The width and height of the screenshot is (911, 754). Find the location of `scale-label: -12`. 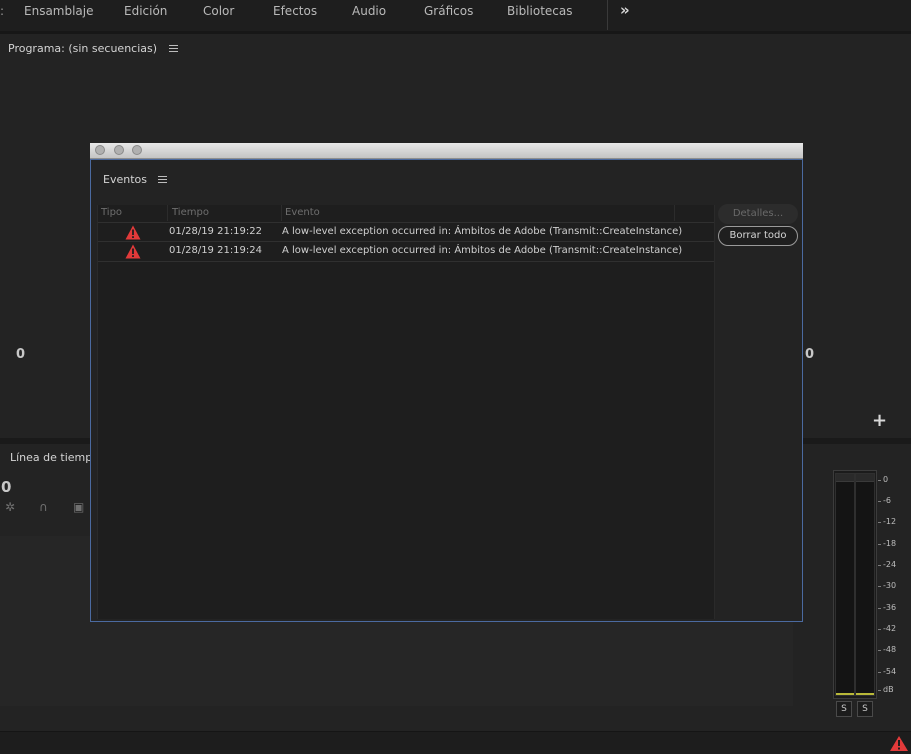

scale-label: -12 is located at coordinates (887, 521).